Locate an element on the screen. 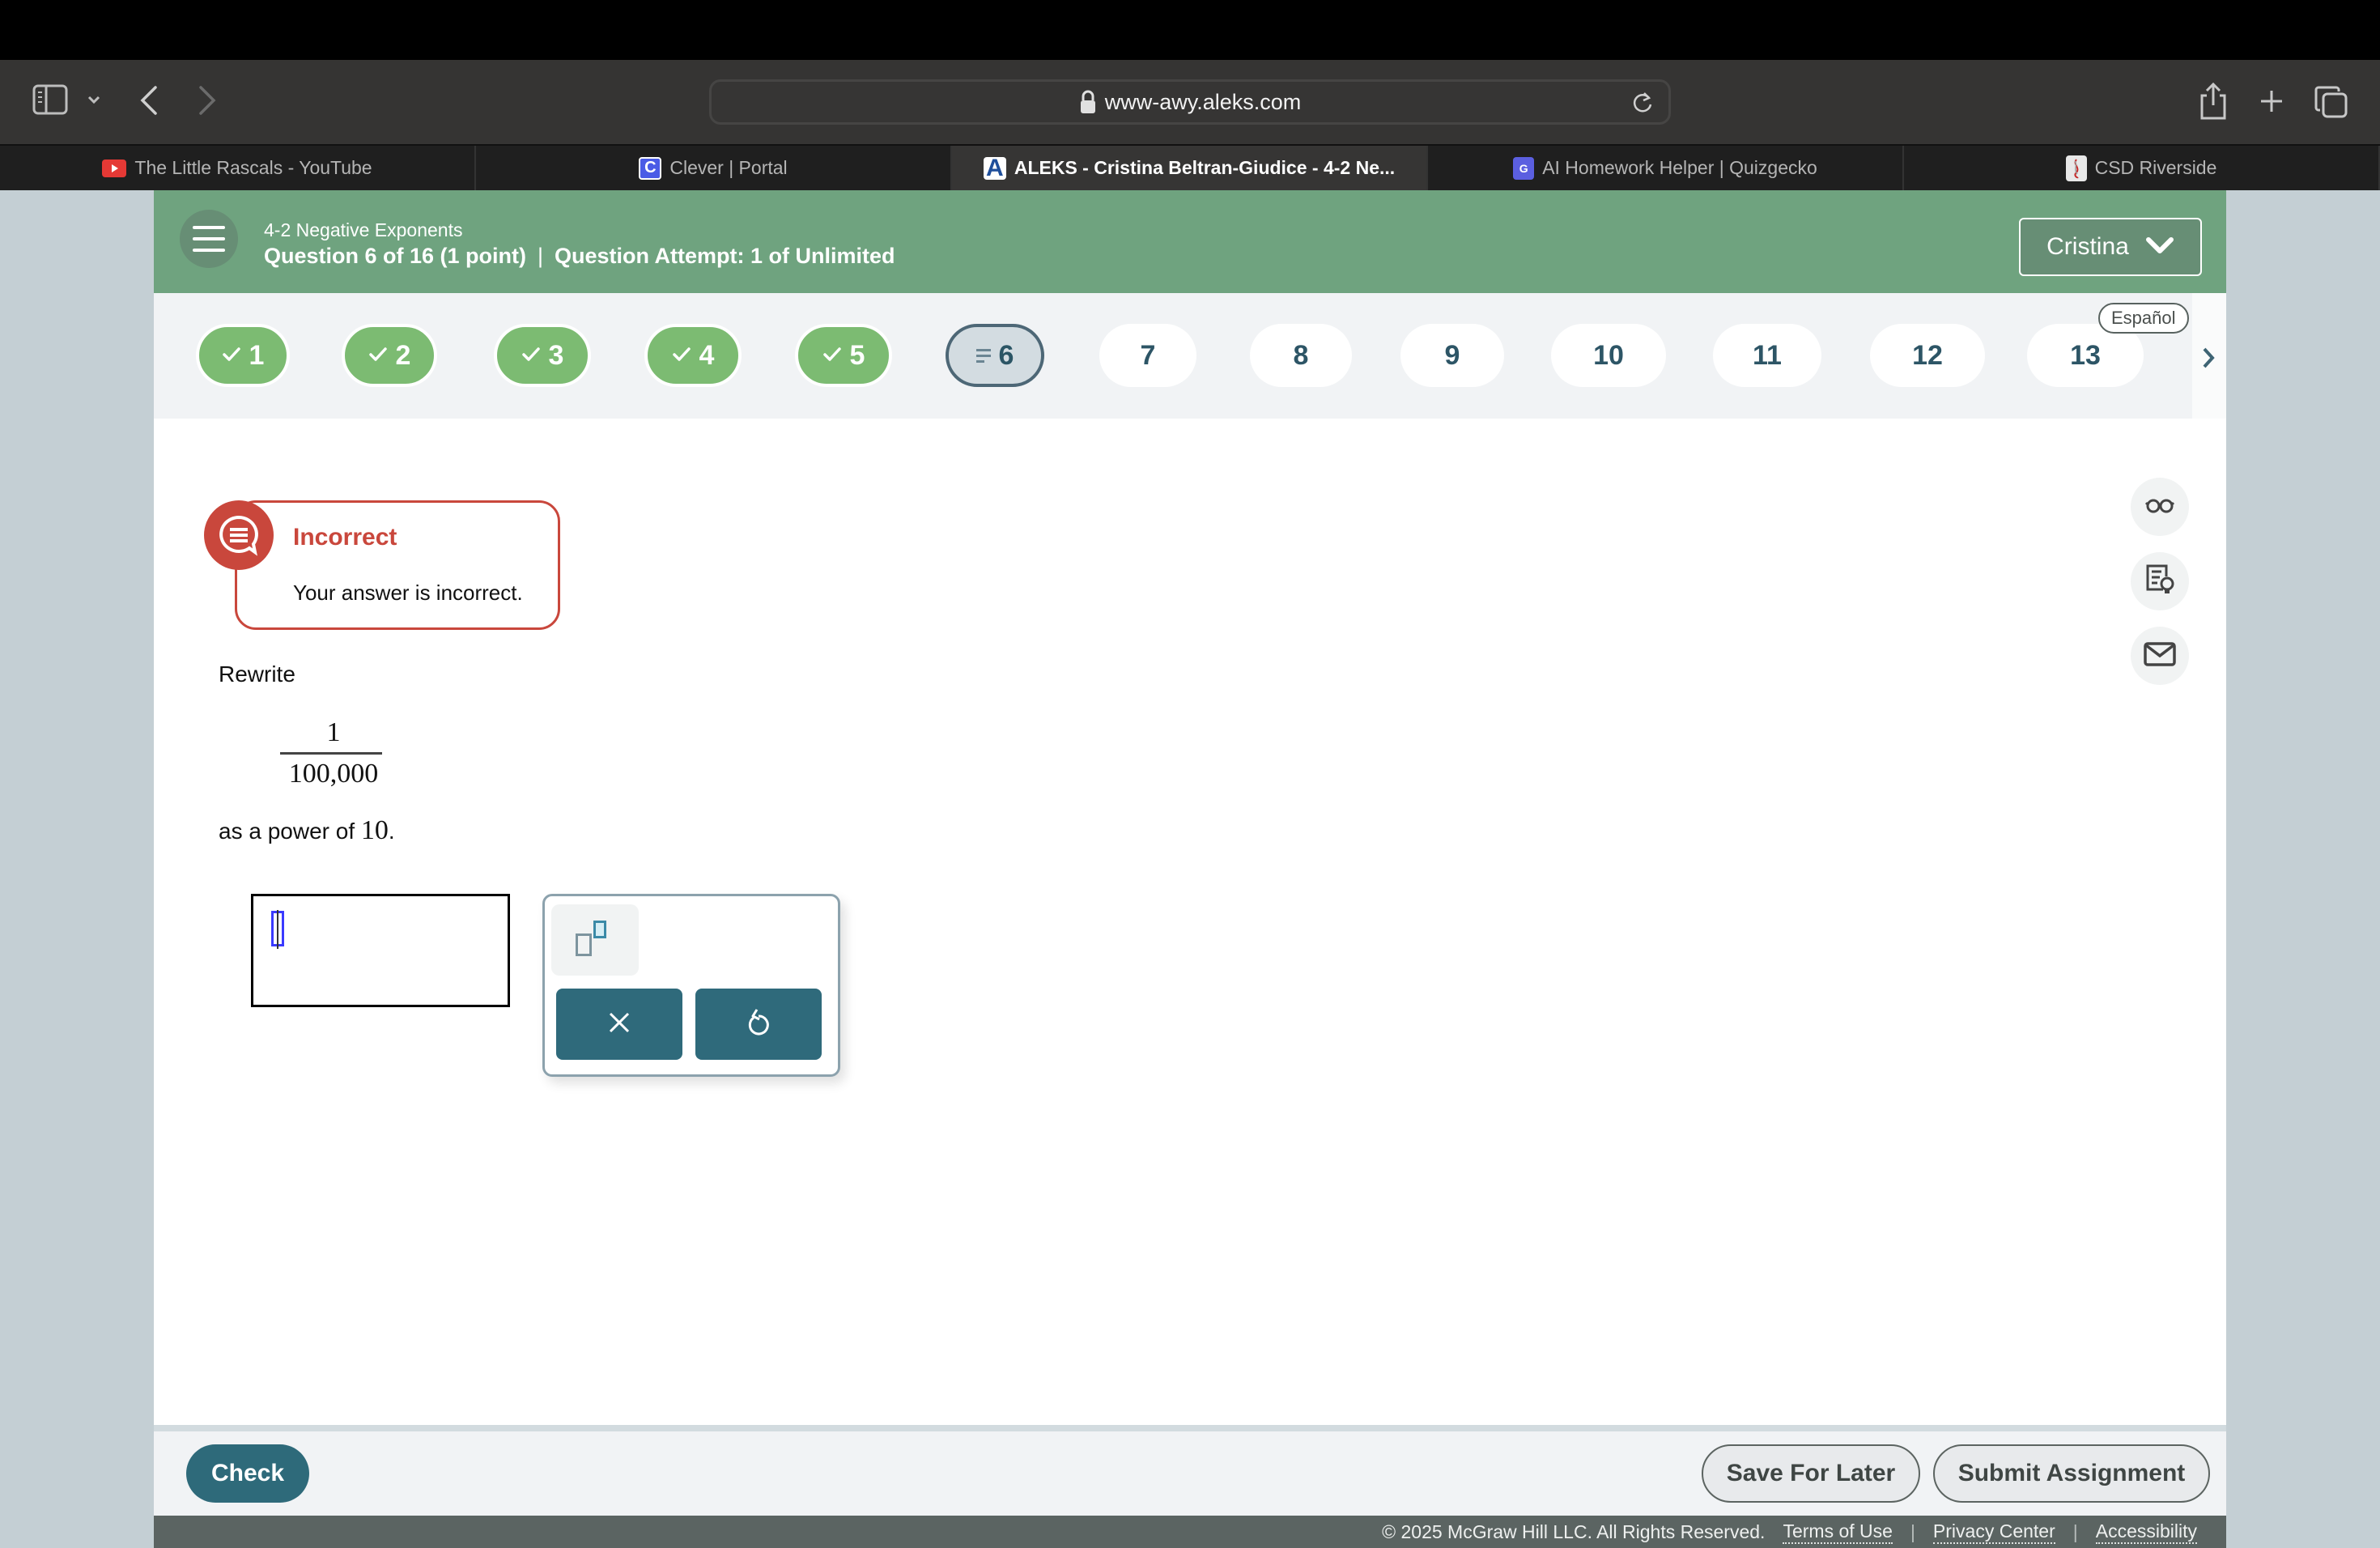  browser-tab-youtube: The Little Rascals - YouTube is located at coordinates (238, 168).